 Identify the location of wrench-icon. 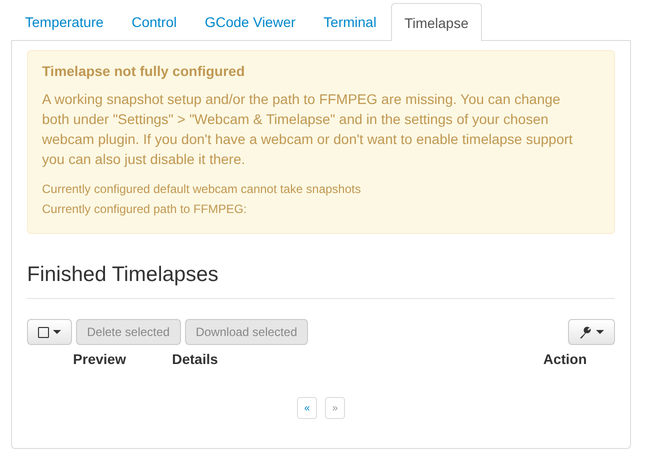
(585, 332).